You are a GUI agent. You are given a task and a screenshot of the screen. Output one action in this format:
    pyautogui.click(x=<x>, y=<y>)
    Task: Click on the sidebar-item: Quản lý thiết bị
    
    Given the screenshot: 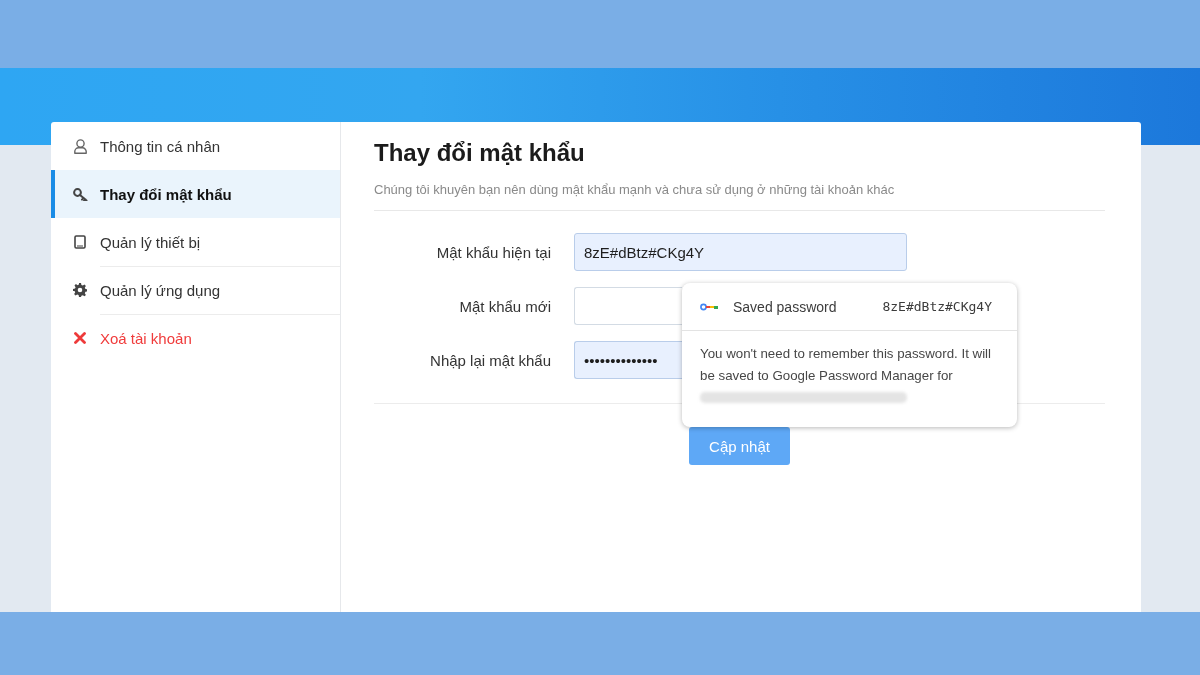 What is the action you would take?
    pyautogui.click(x=195, y=242)
    